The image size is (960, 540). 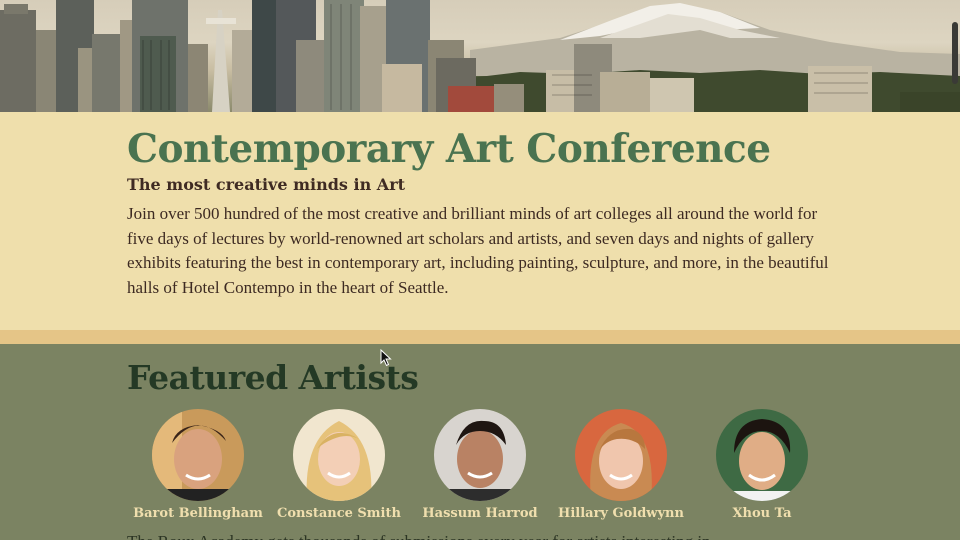 What do you see at coordinates (955, 53) in the screenshot?
I see `scrollbar-thumb` at bounding box center [955, 53].